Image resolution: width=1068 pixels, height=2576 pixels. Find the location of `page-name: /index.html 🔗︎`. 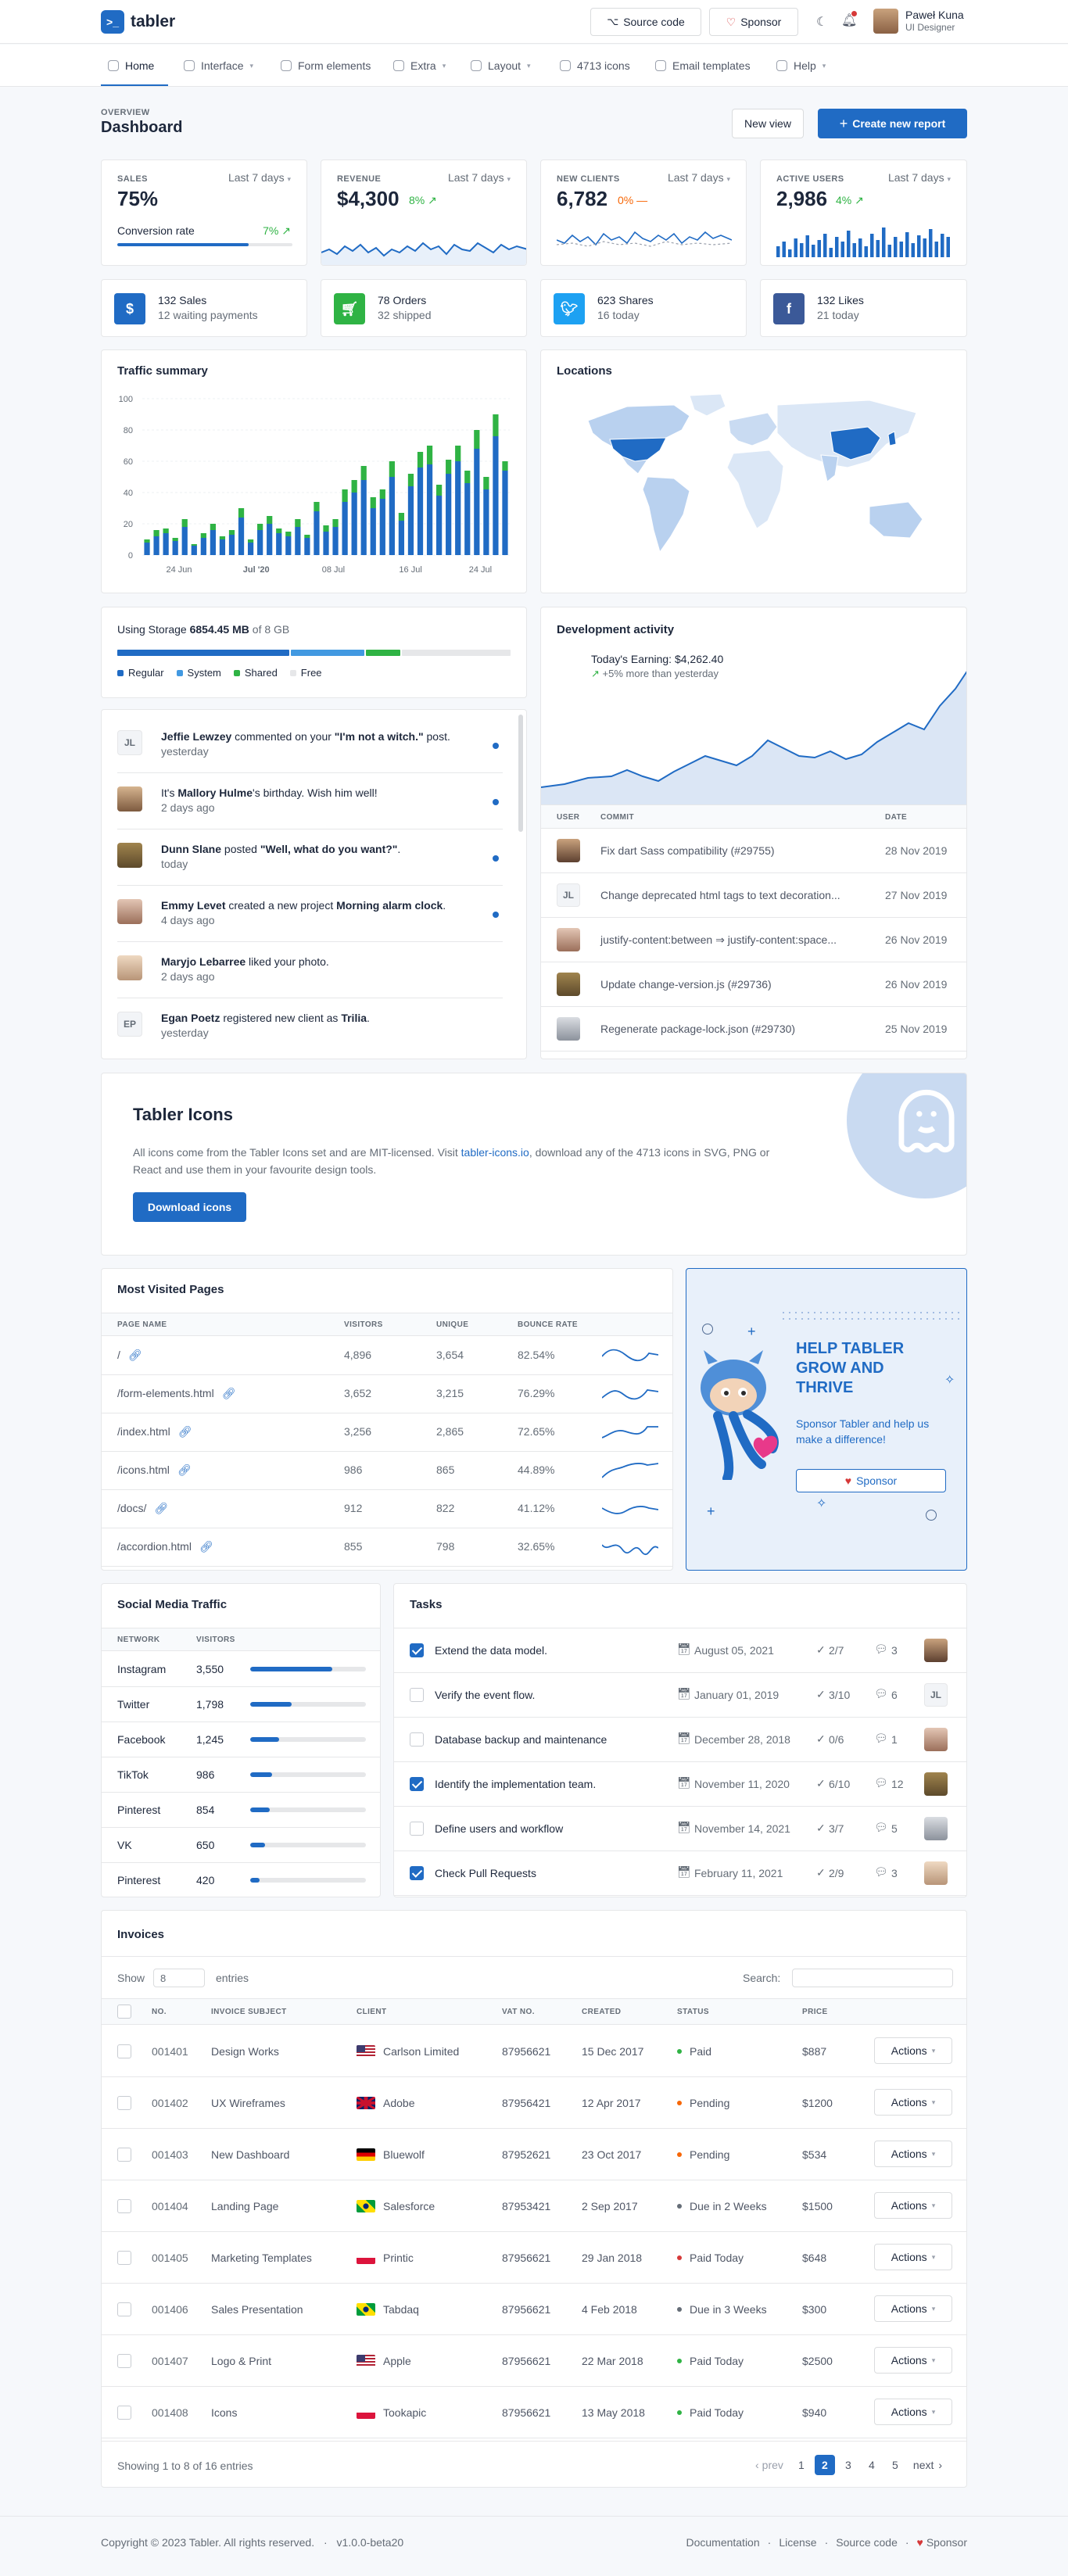

page-name: /index.html 🔗︎ is located at coordinates (154, 1431).